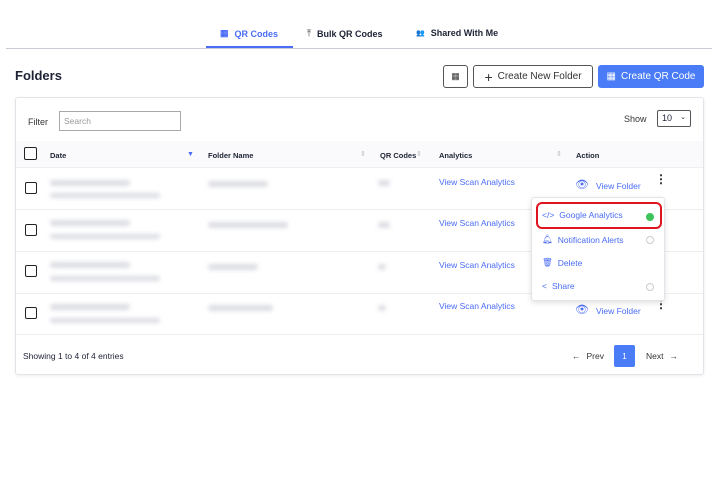  What do you see at coordinates (249, 33) in the screenshot?
I see `tab-qr-codes: ▦ QR Codes` at bounding box center [249, 33].